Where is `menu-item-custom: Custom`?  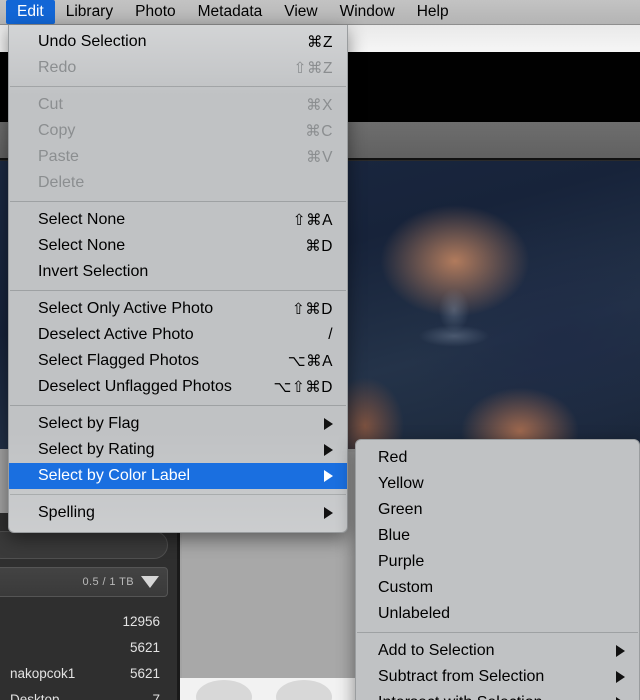
menu-item-custom: Custom is located at coordinates (497, 588).